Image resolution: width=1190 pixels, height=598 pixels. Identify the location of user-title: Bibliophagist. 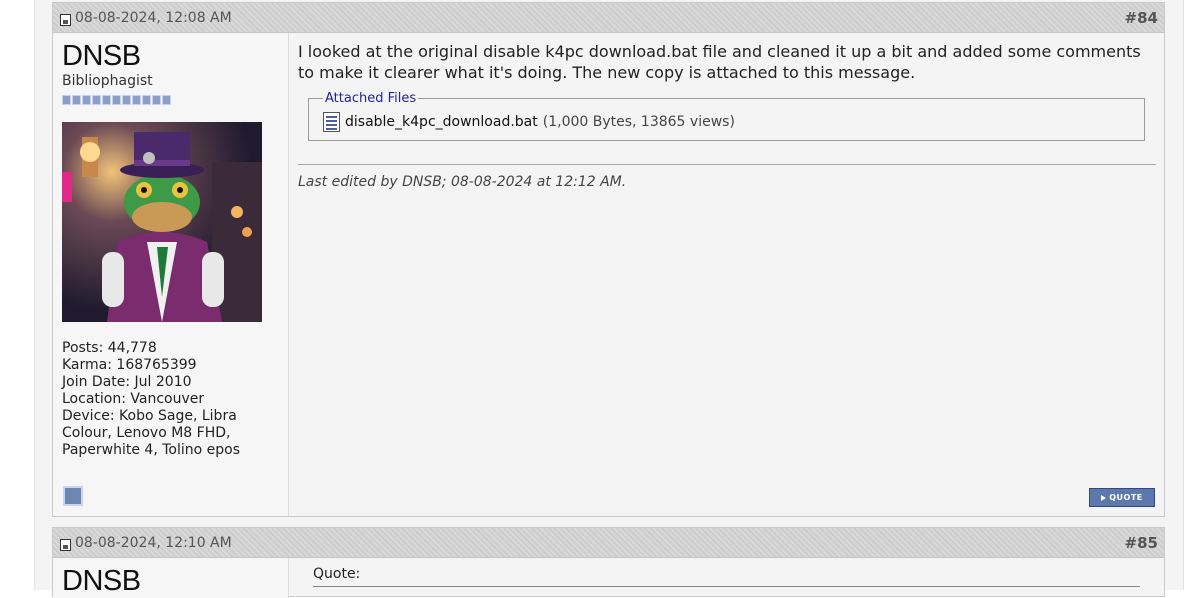
(107, 81).